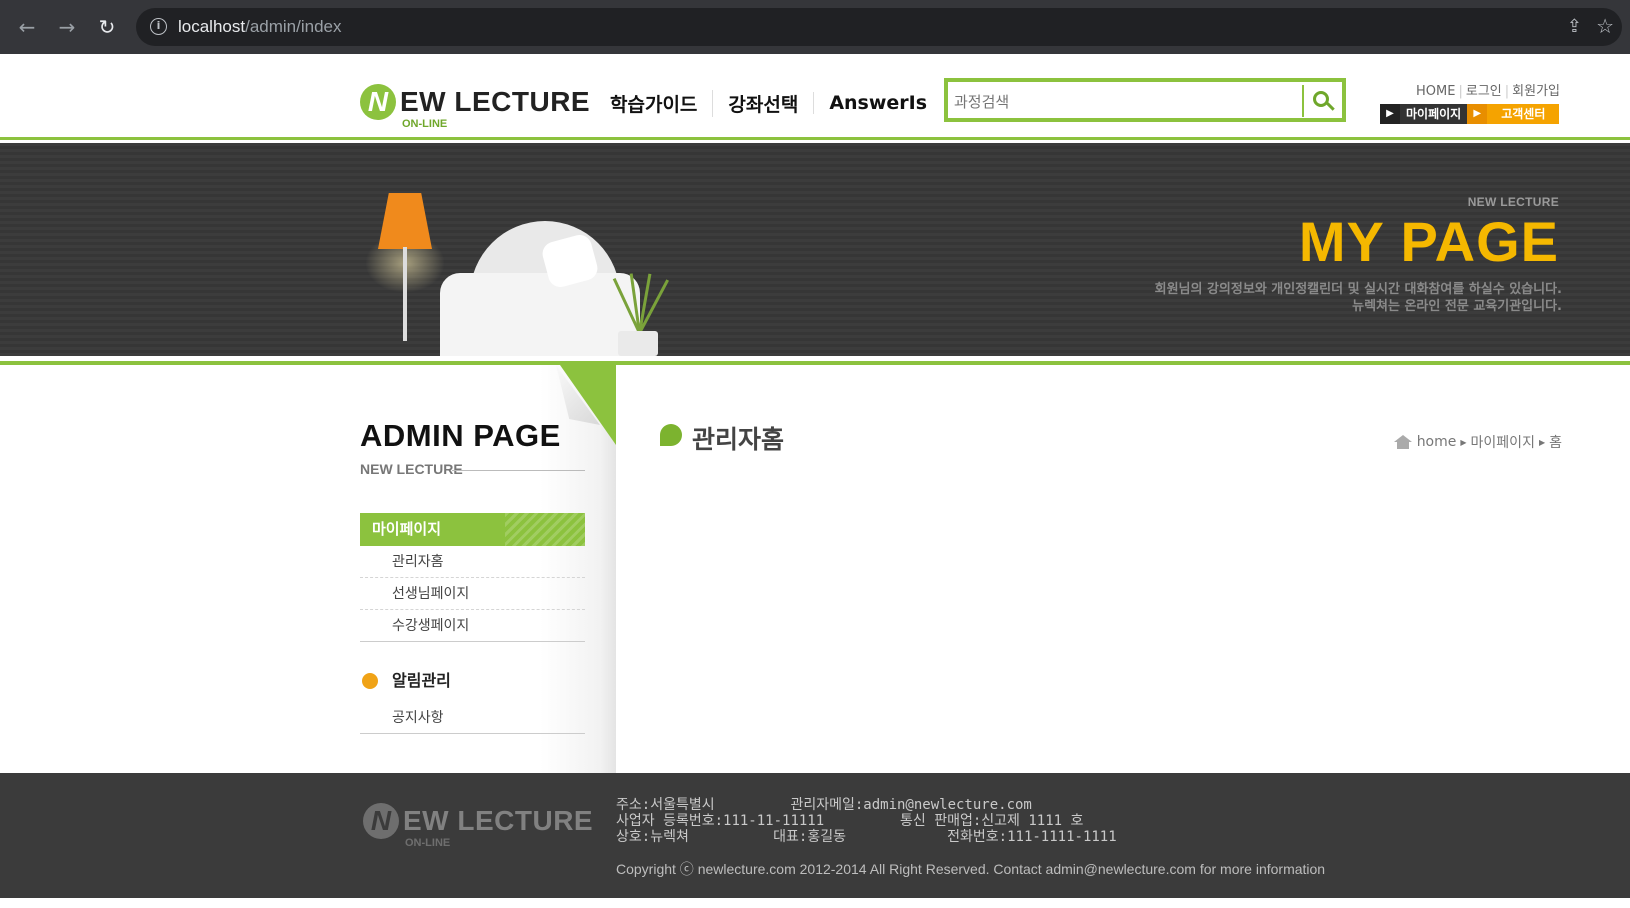 Image resolution: width=1630 pixels, height=908 pixels. Describe the element at coordinates (652, 837) in the screenshot. I see `footer-company: 상호:뉴렉쳐` at that location.